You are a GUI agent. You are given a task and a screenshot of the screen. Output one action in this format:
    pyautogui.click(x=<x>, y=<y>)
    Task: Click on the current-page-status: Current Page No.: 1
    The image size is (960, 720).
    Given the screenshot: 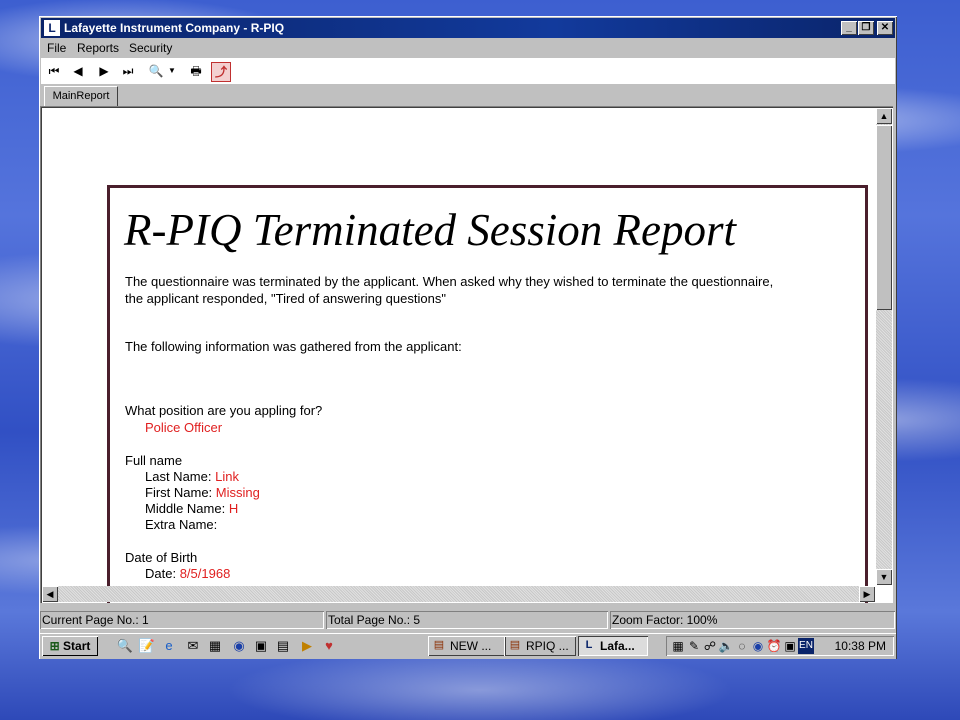 What is the action you would take?
    pyautogui.click(x=182, y=620)
    